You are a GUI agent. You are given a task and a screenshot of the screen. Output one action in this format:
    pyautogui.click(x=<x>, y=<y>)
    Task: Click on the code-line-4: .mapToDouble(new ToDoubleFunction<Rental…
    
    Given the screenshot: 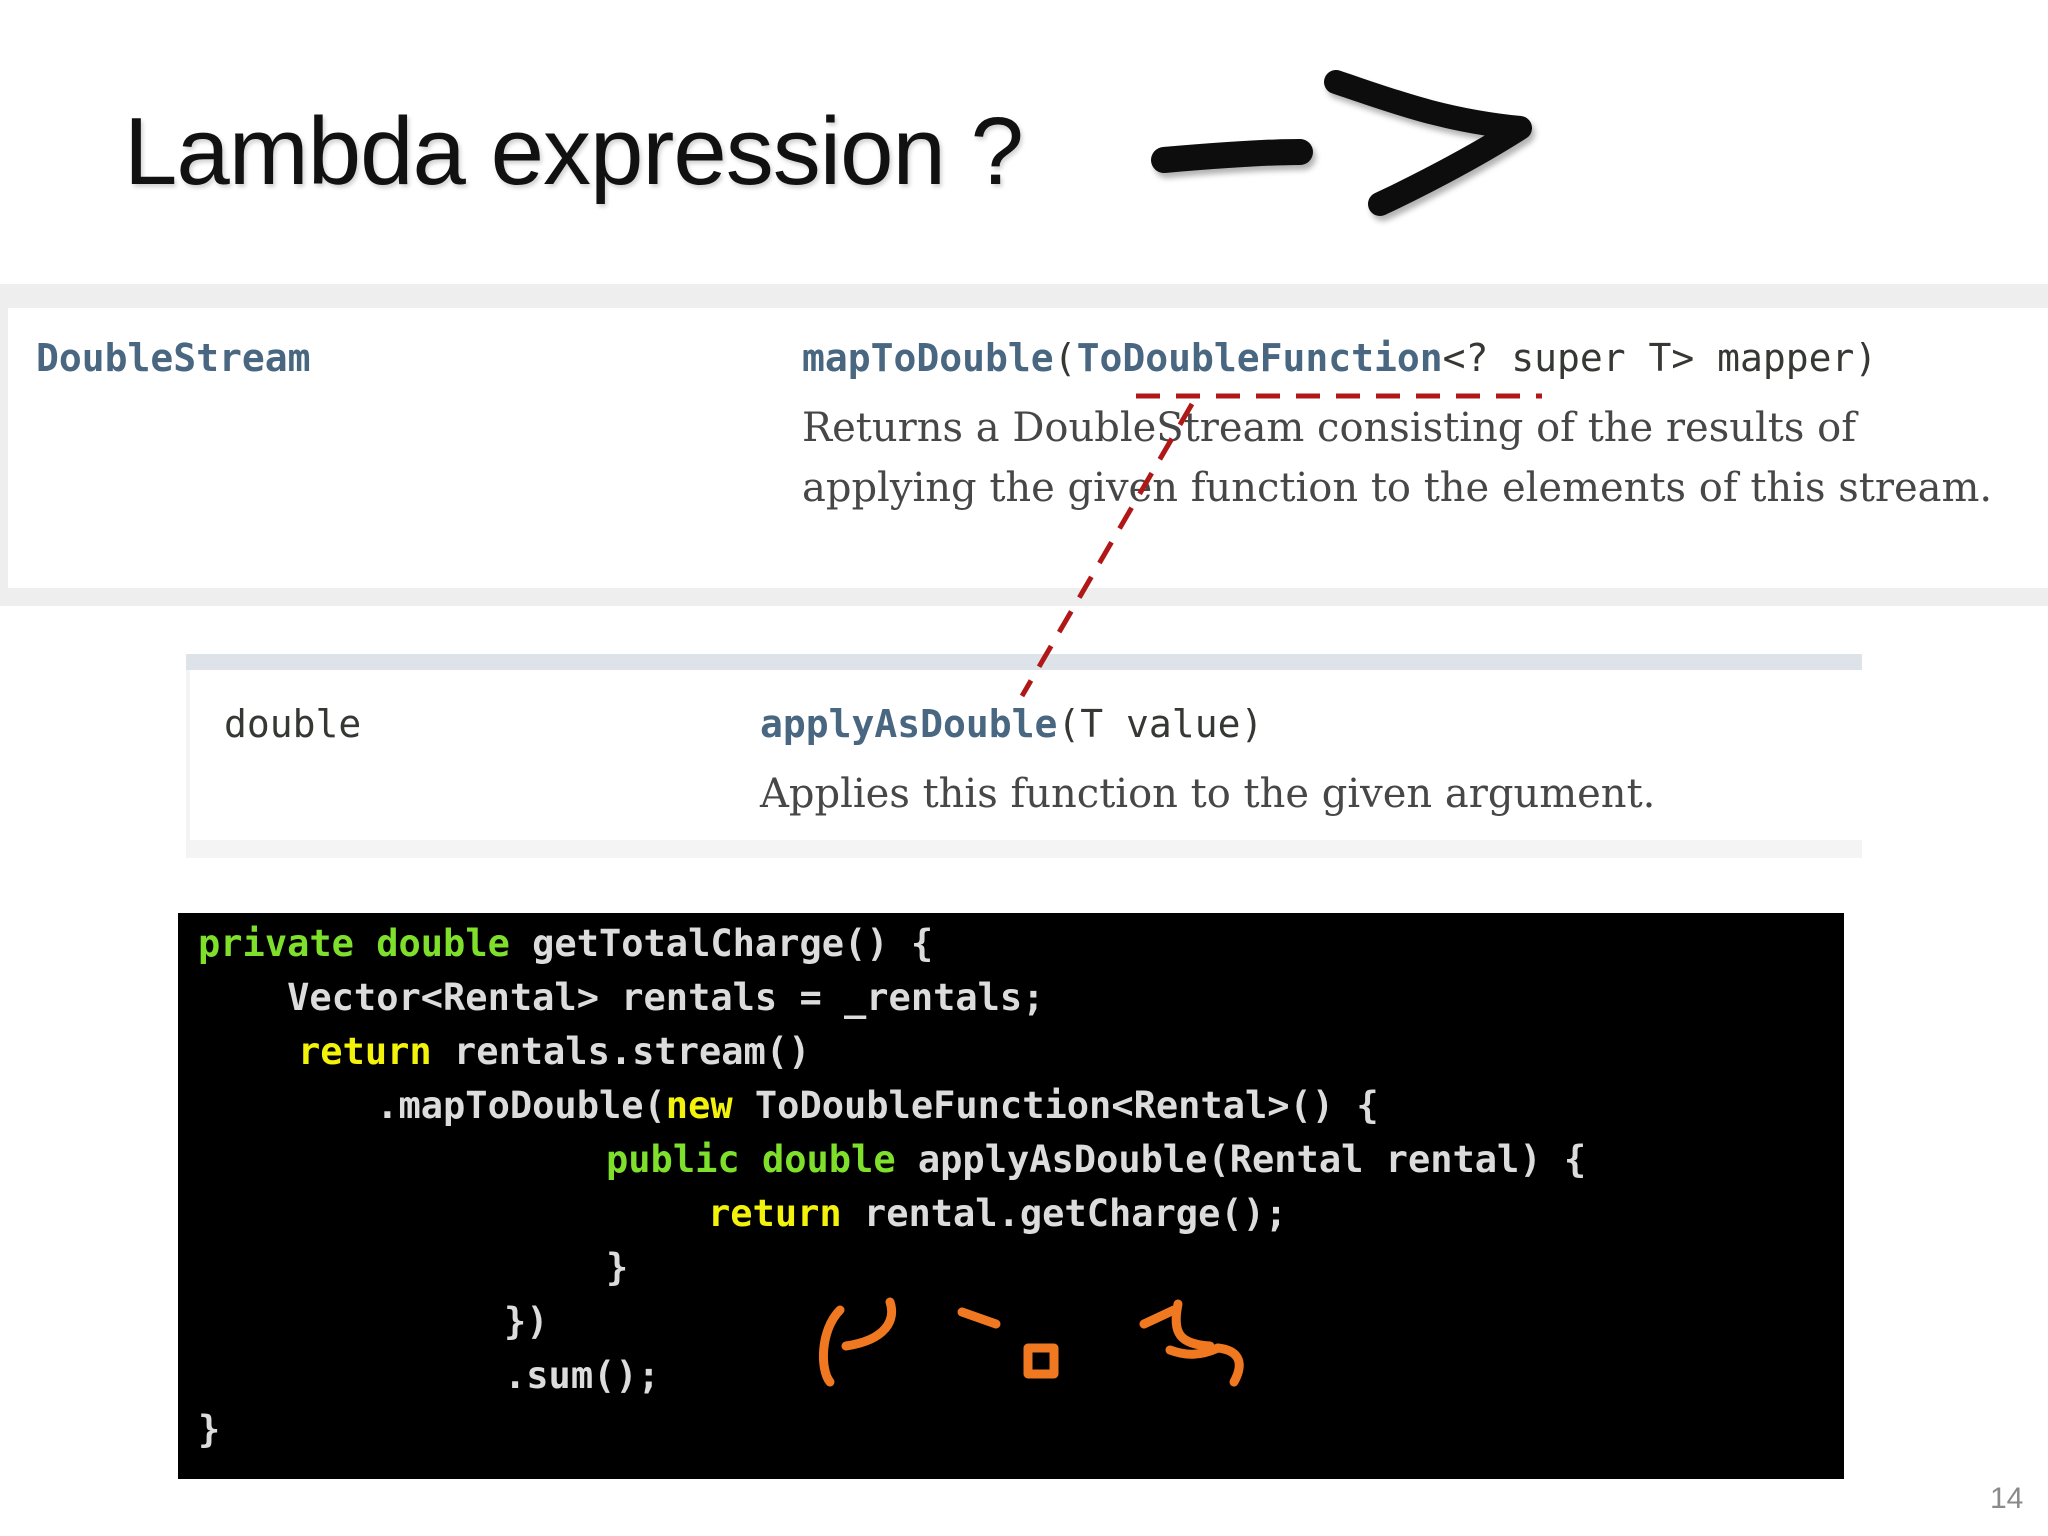 What is the action you would take?
    pyautogui.click(x=788, y=1106)
    